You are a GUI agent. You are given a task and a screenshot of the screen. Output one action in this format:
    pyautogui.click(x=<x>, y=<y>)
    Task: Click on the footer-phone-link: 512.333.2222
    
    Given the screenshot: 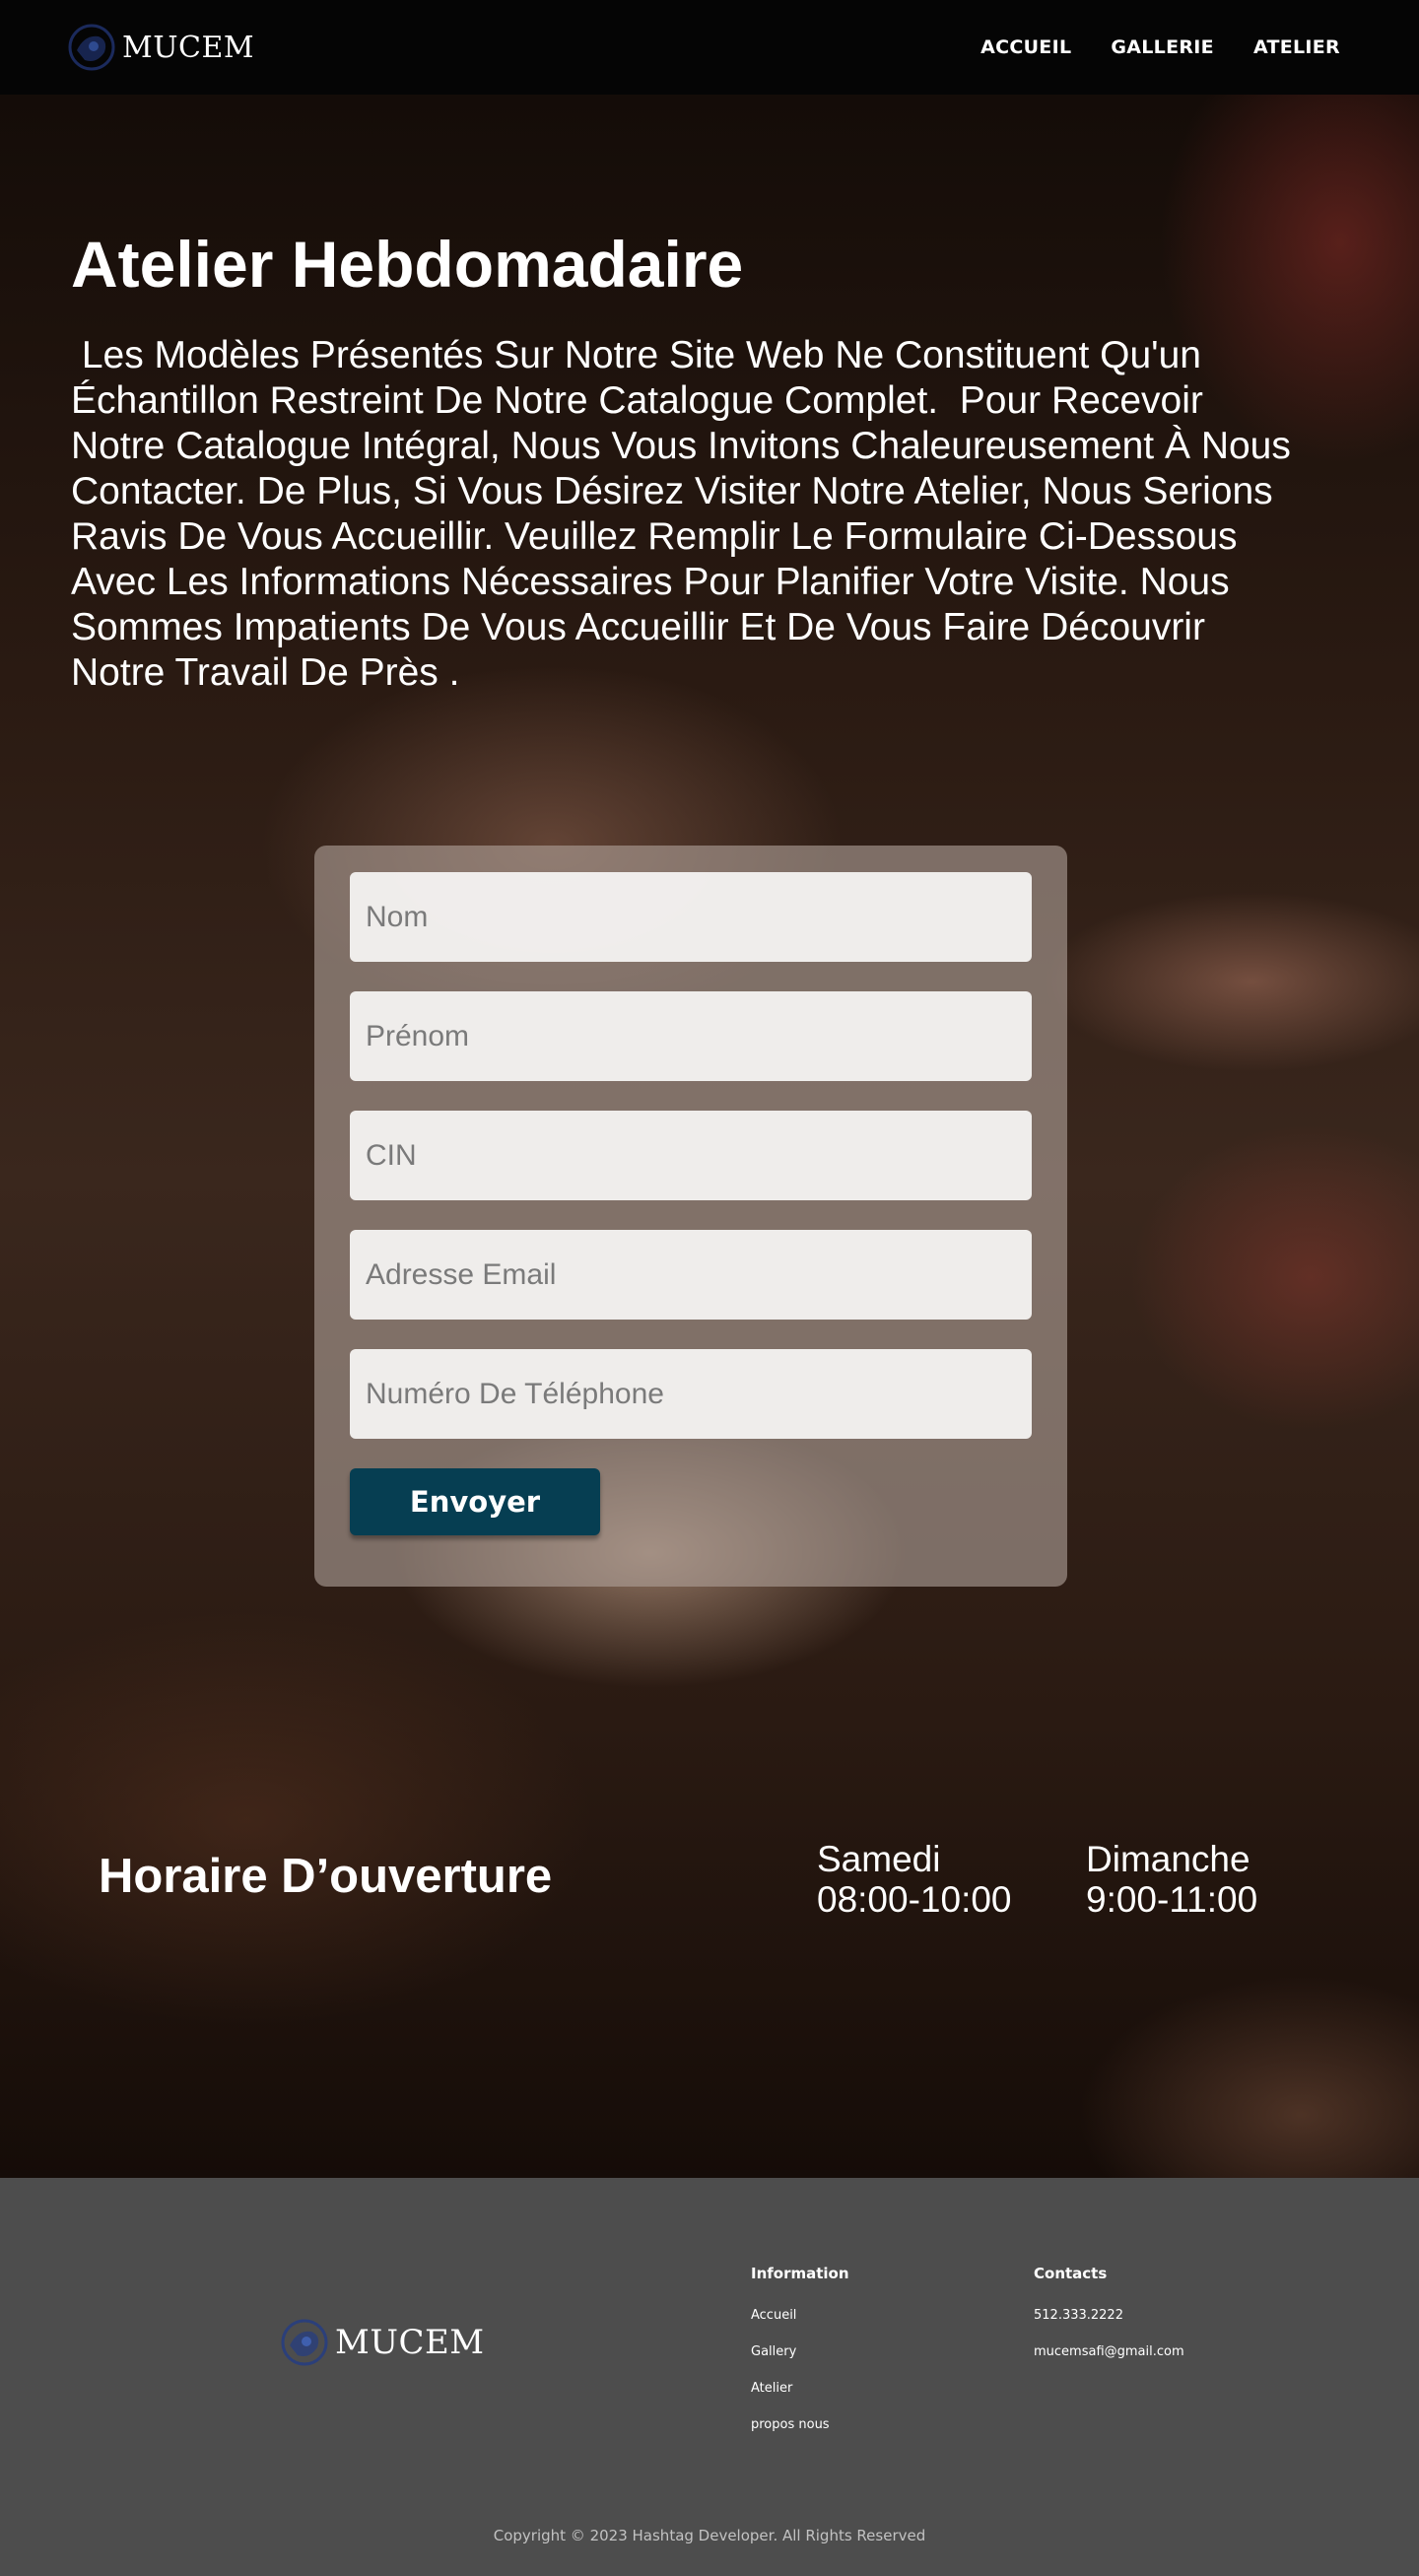 What is the action you would take?
    pyautogui.click(x=1109, y=2315)
    